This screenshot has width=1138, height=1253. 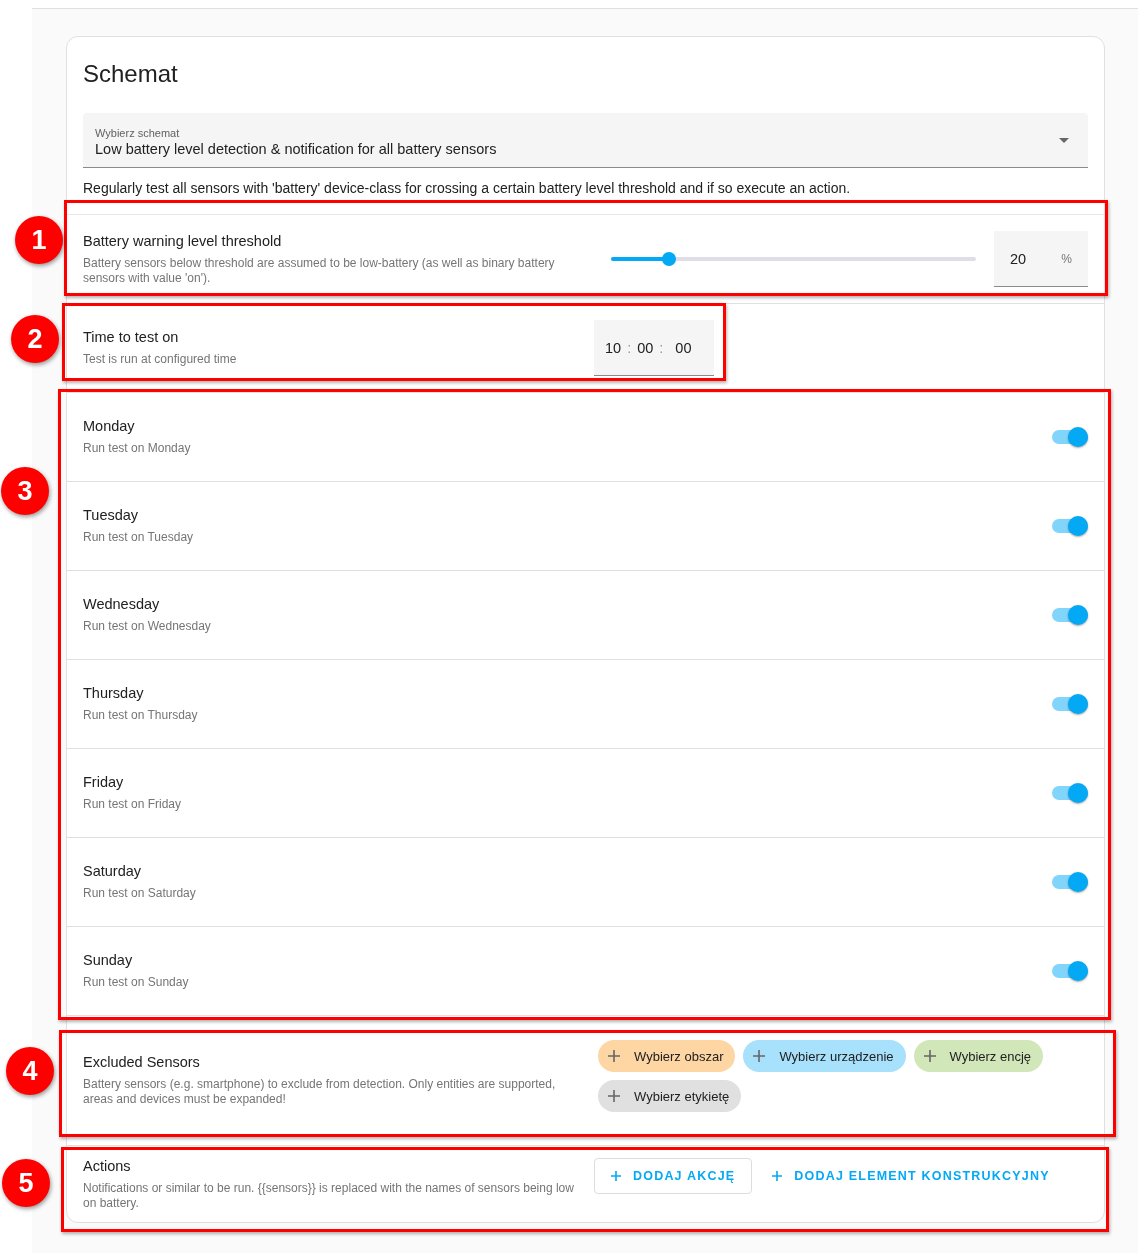 What do you see at coordinates (139, 537) in the screenshot?
I see `setting-description: Run test on Tuesday` at bounding box center [139, 537].